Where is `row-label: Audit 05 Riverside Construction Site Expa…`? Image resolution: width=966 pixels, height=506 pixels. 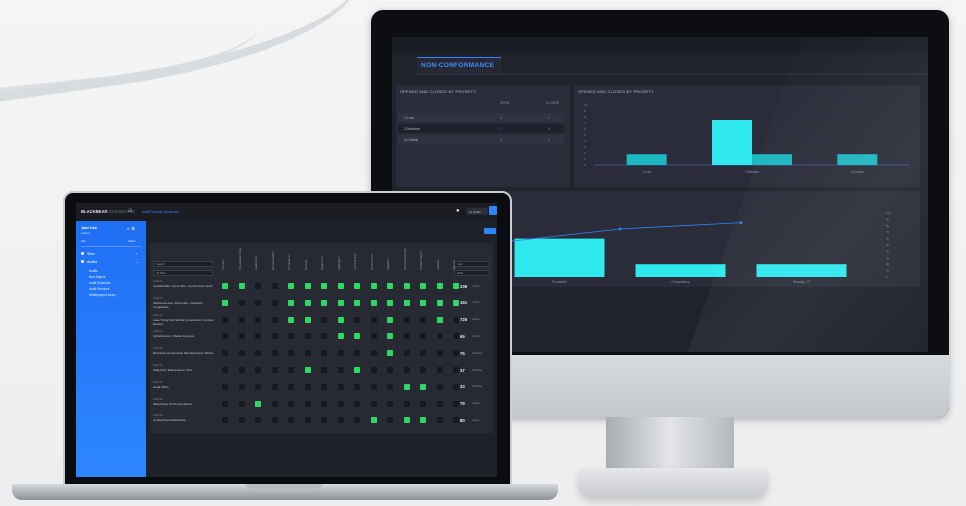 row-label: Audit 05 Riverside Construction Site Expa… is located at coordinates (184, 351).